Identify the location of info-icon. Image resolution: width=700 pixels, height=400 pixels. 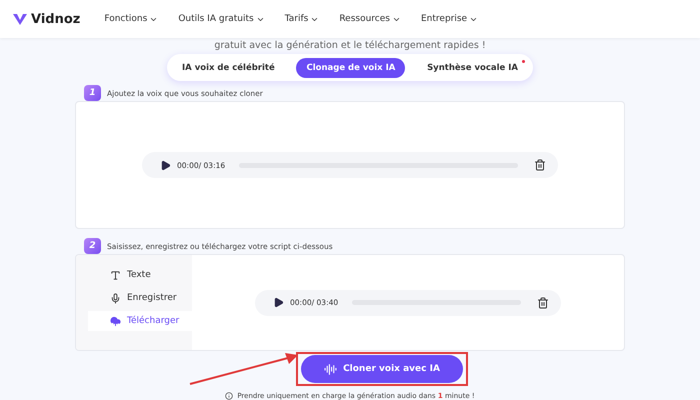
(229, 396).